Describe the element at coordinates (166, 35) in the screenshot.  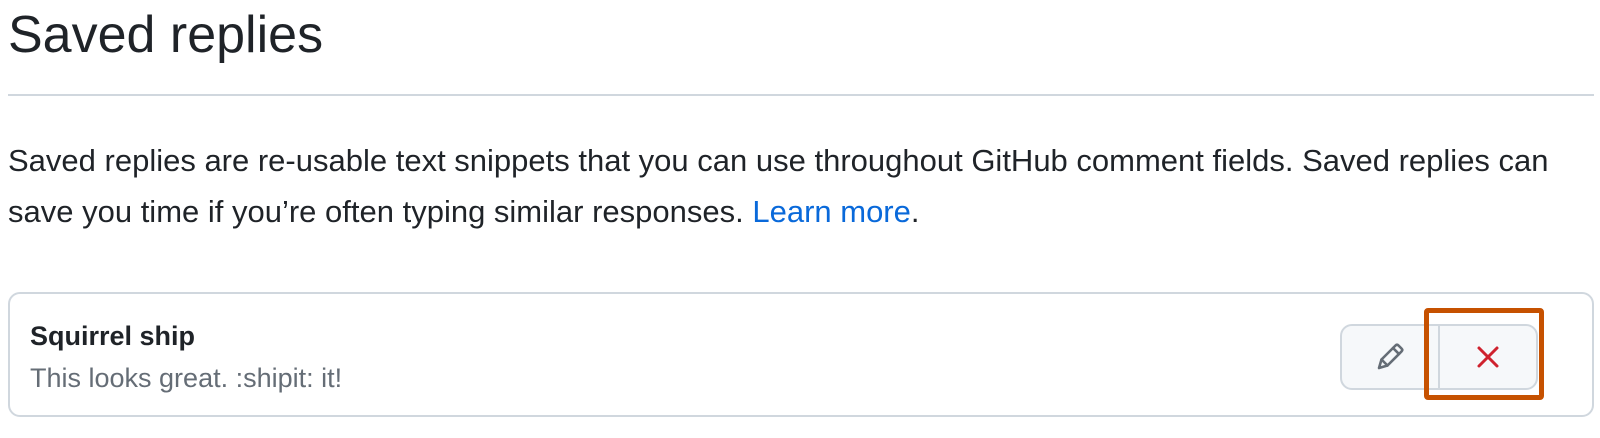
I see `page-title: Saved replies` at that location.